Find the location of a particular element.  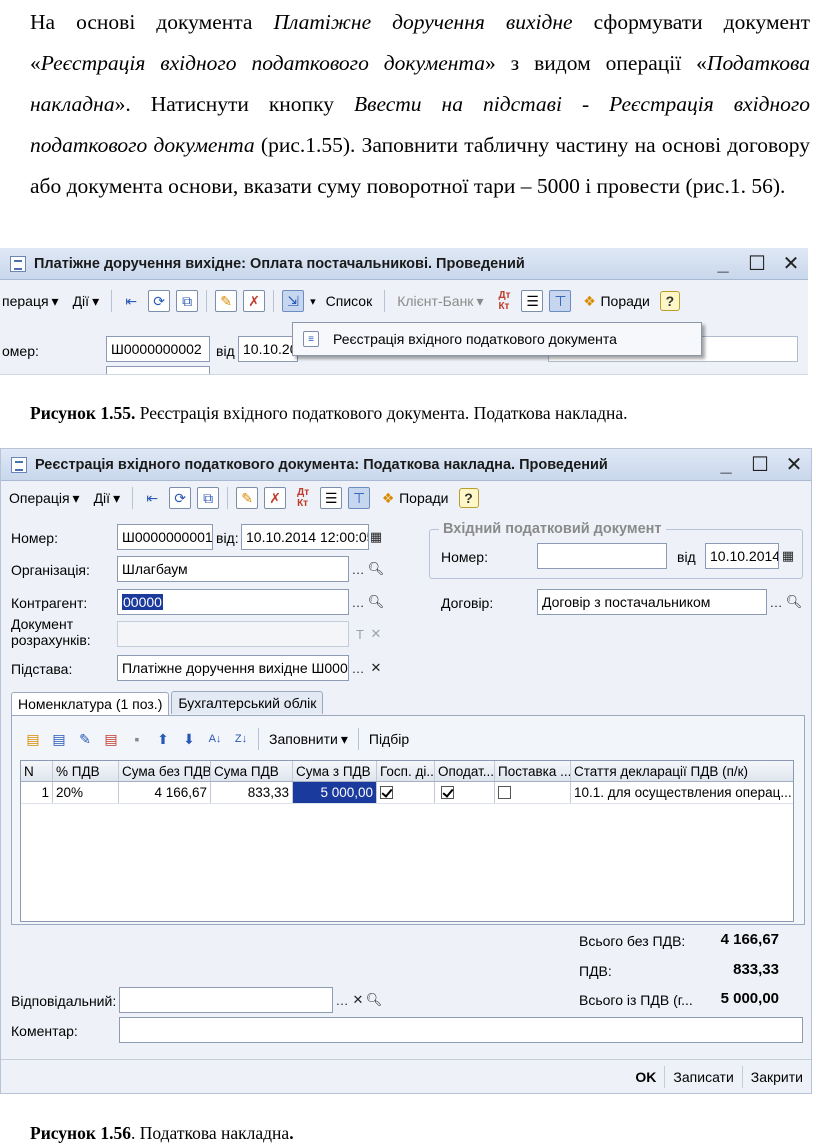

supply-checkbox is located at coordinates (504, 792).